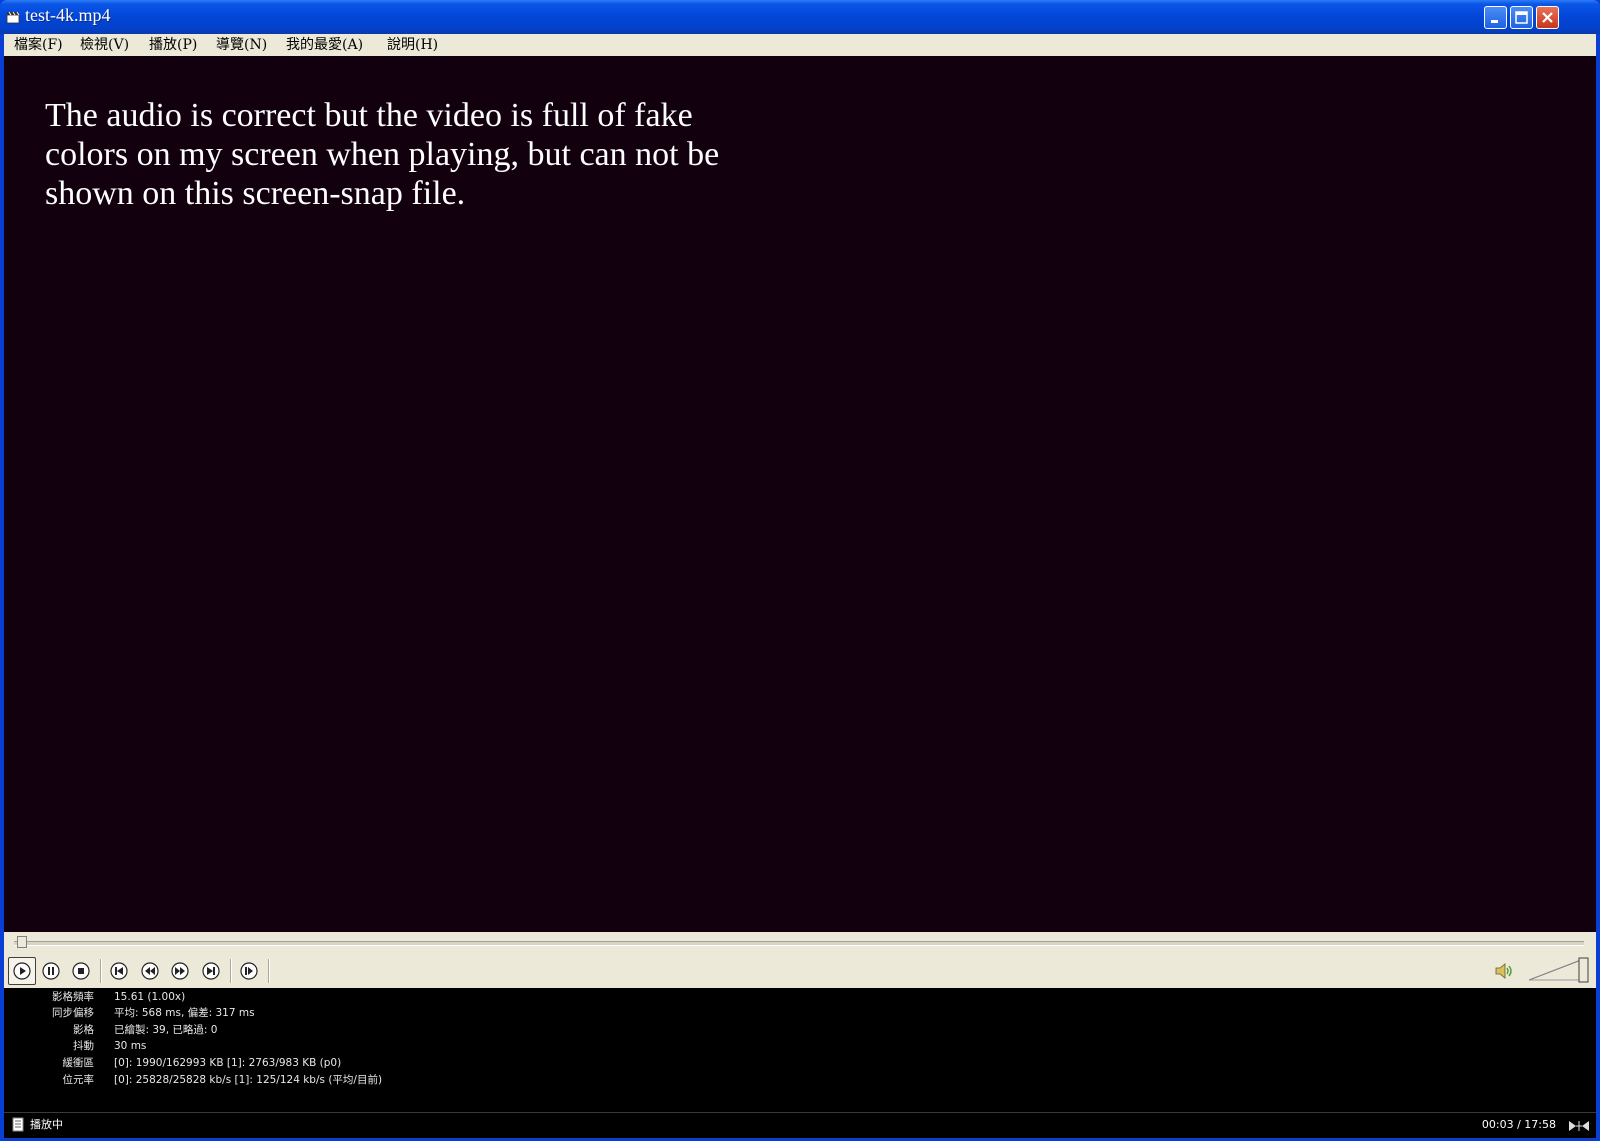 The height and width of the screenshot is (1141, 1600). What do you see at coordinates (1518, 1124) in the screenshot?
I see `time-display: 00:03 / 17:58` at bounding box center [1518, 1124].